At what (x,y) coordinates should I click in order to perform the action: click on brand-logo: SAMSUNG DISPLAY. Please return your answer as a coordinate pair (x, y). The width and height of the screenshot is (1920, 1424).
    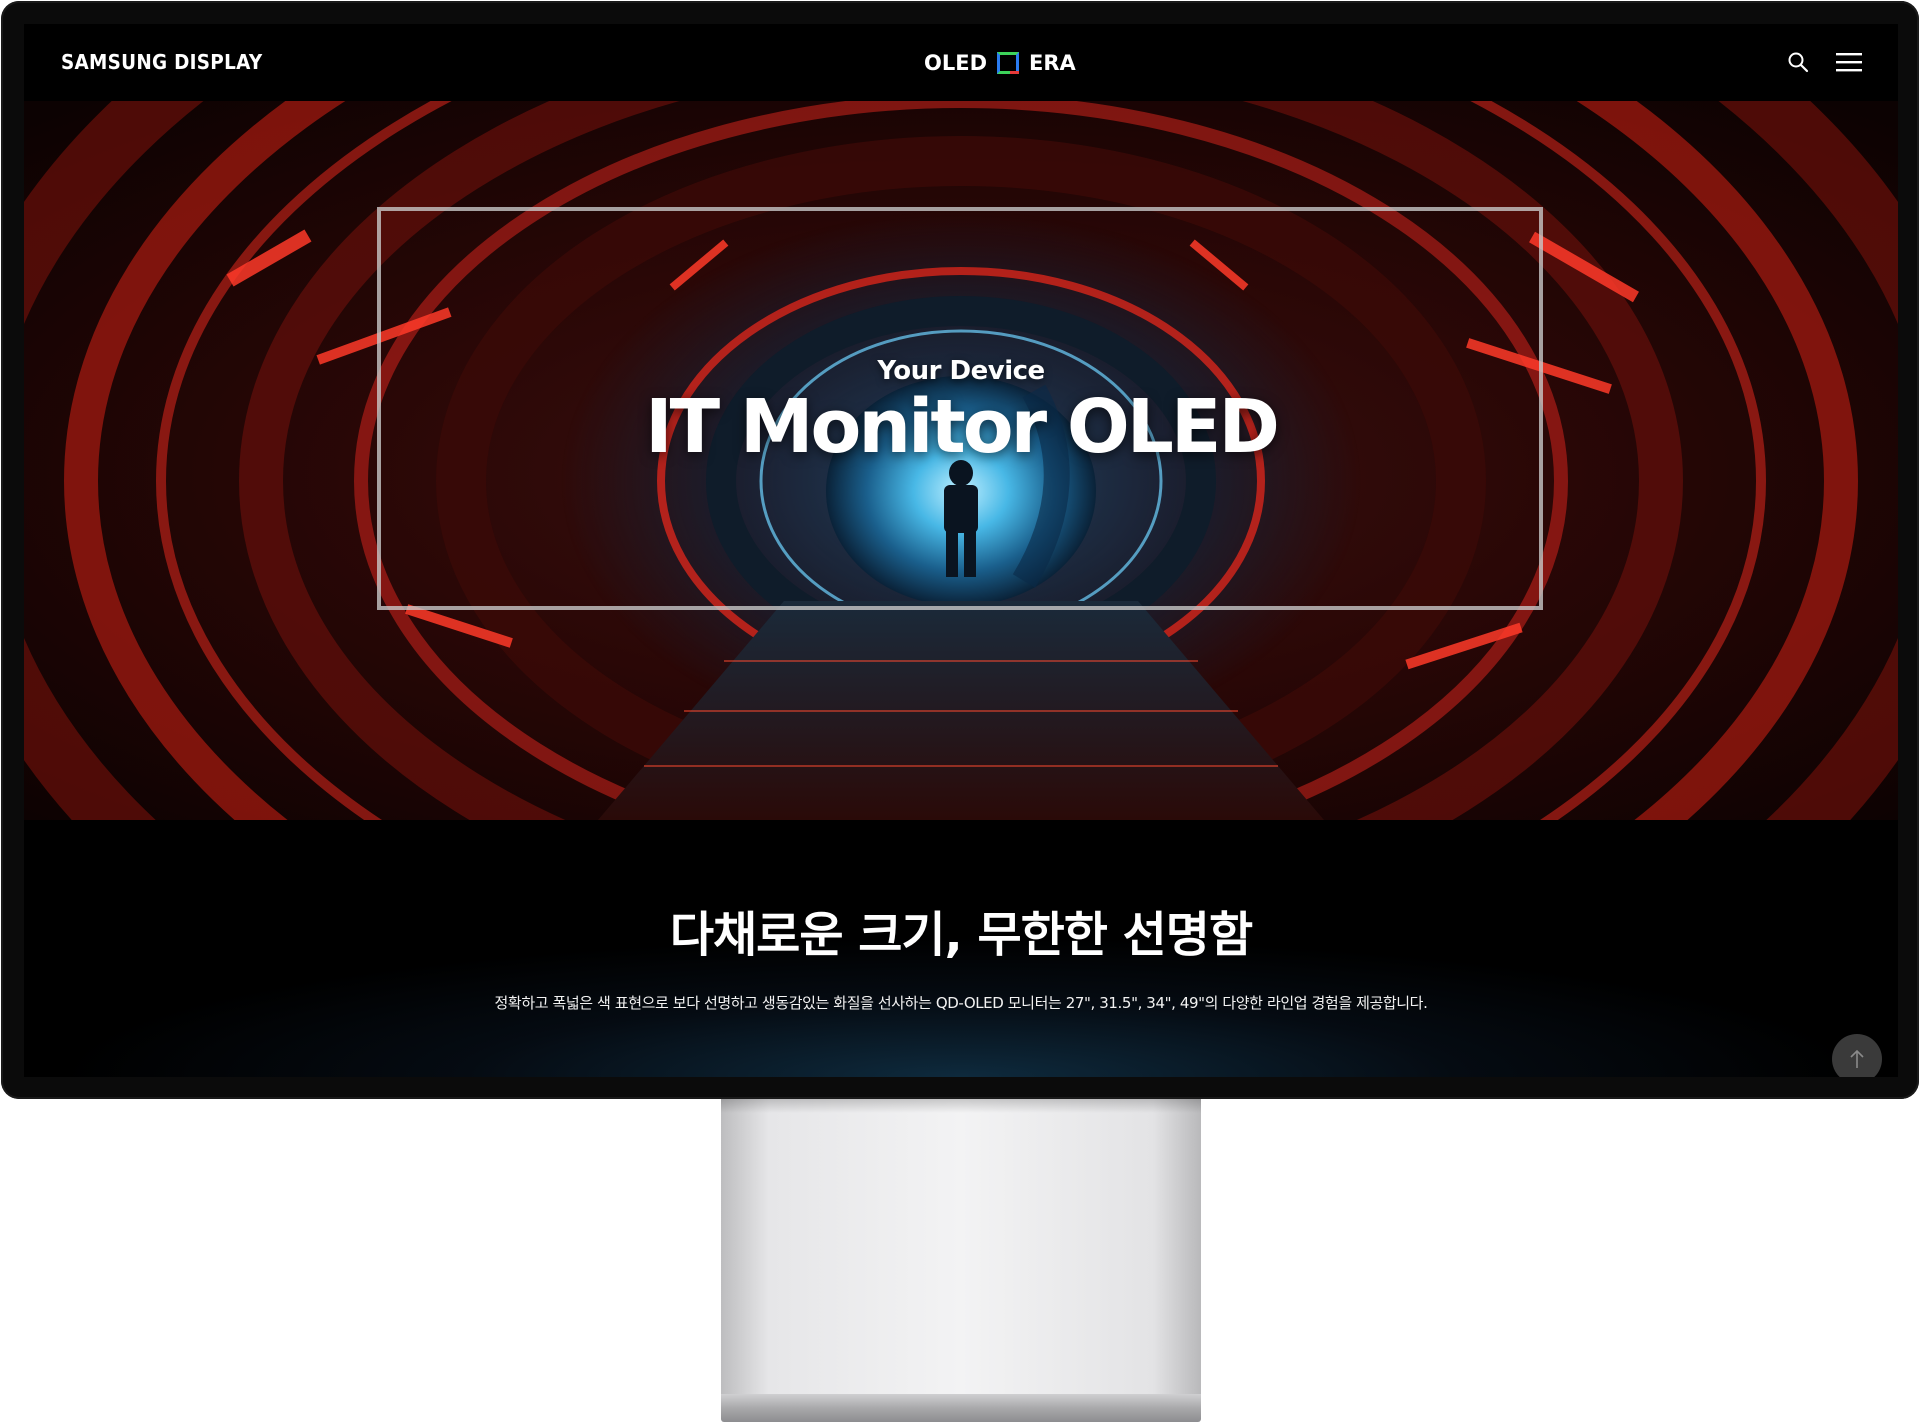
    Looking at the image, I should click on (161, 62).